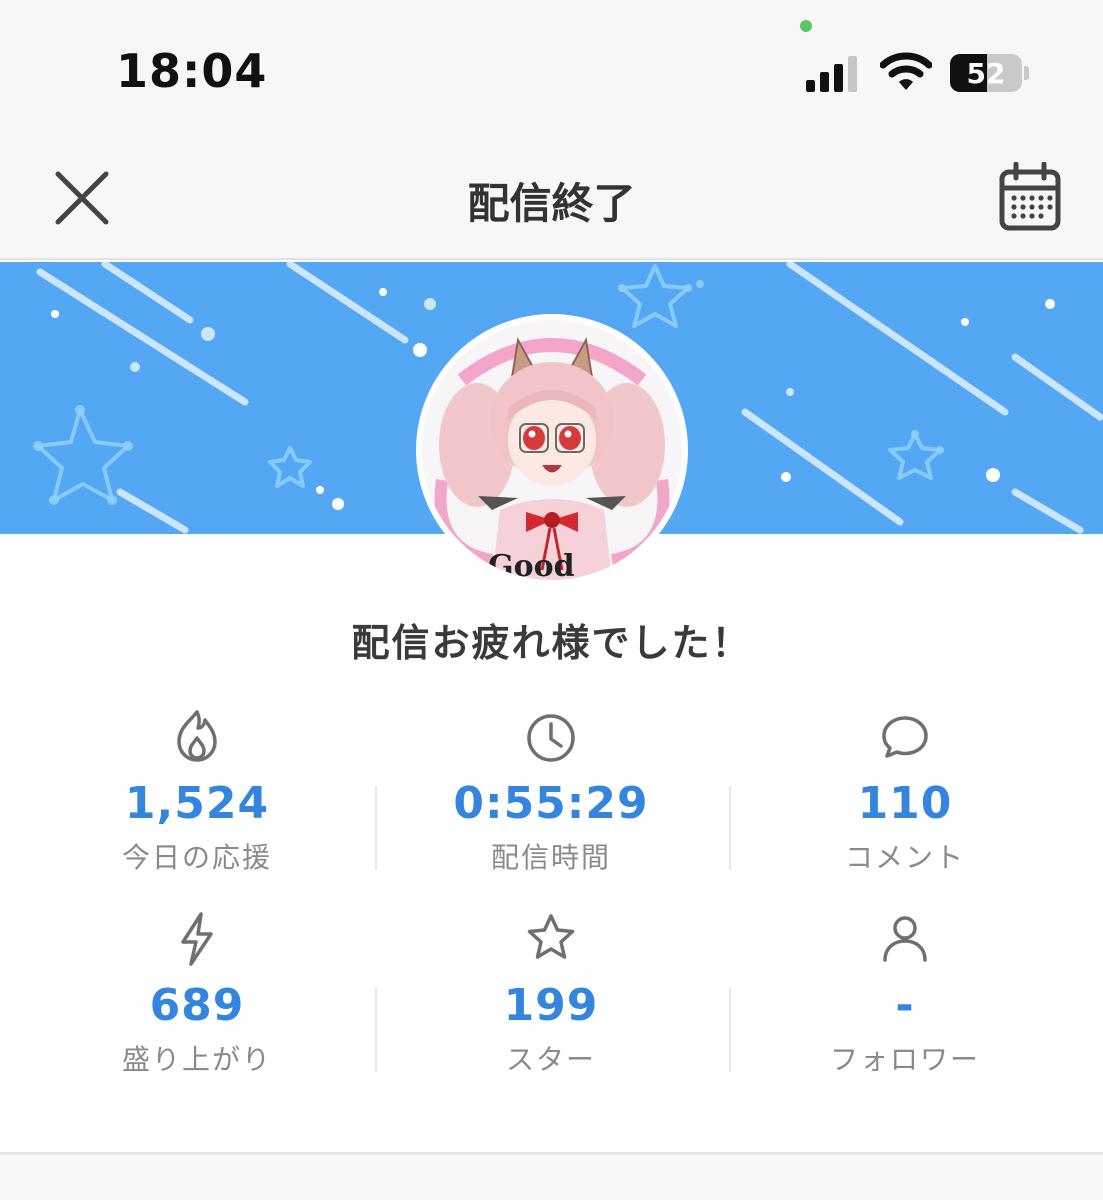 This screenshot has height=1200, width=1103. What do you see at coordinates (551, 643) in the screenshot?
I see `completion-message: 配信お疲れ様でした！` at bounding box center [551, 643].